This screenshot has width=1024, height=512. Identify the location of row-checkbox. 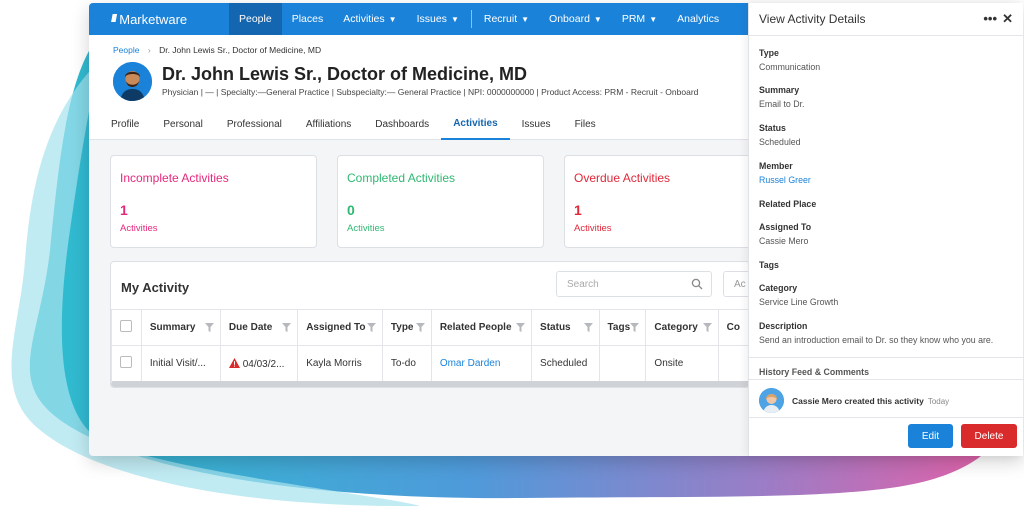
(126, 362).